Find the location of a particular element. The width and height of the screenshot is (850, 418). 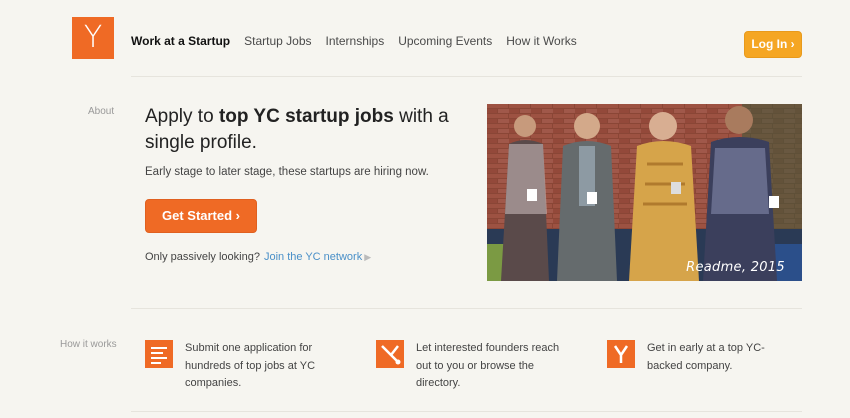

connect-icon is located at coordinates (390, 354).